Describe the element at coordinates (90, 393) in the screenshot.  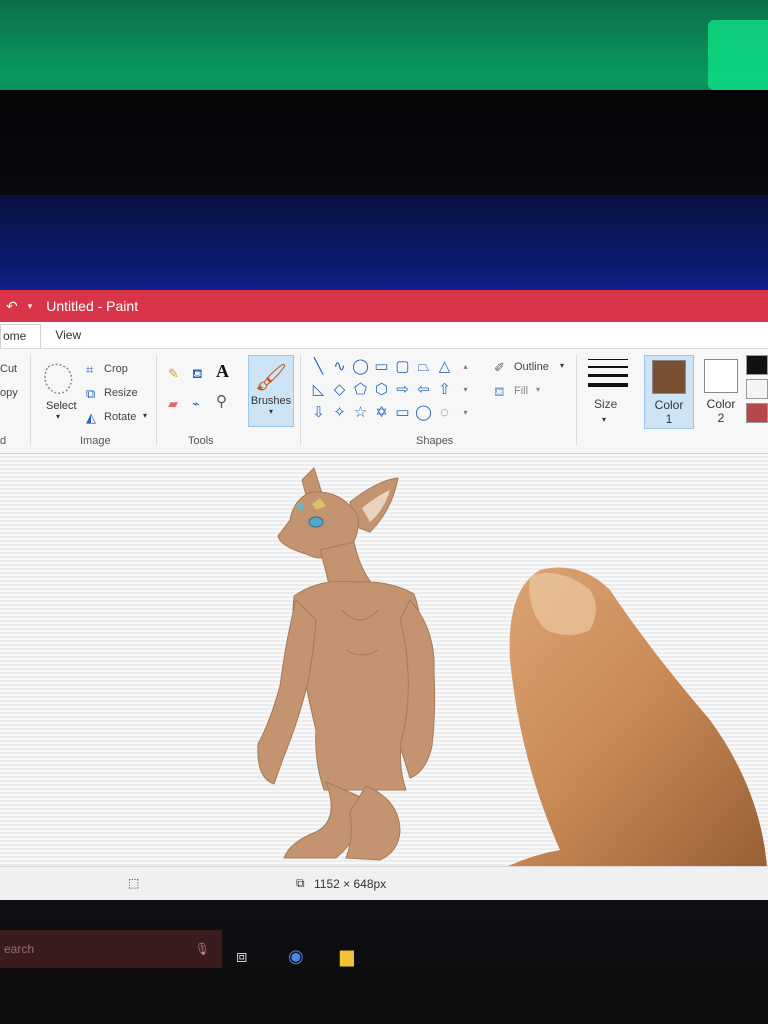
I see `resize-icon: ⧉` at that location.